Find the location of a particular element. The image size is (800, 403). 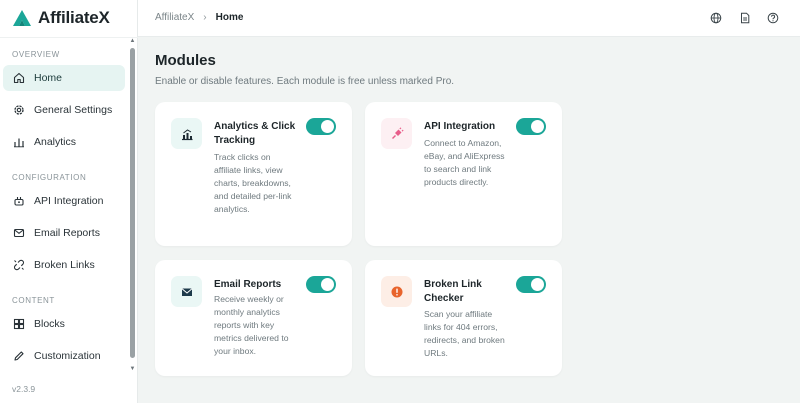

api-plug-icon is located at coordinates (396, 133).